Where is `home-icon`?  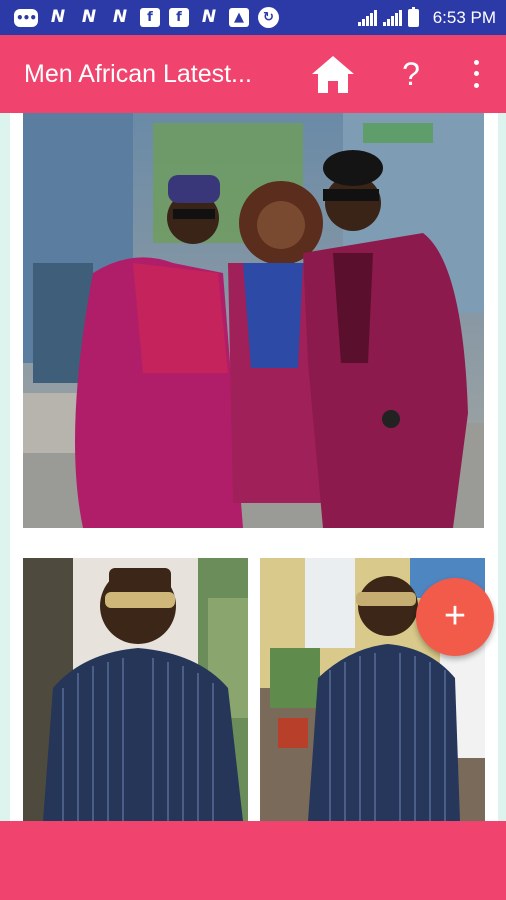 home-icon is located at coordinates (333, 74).